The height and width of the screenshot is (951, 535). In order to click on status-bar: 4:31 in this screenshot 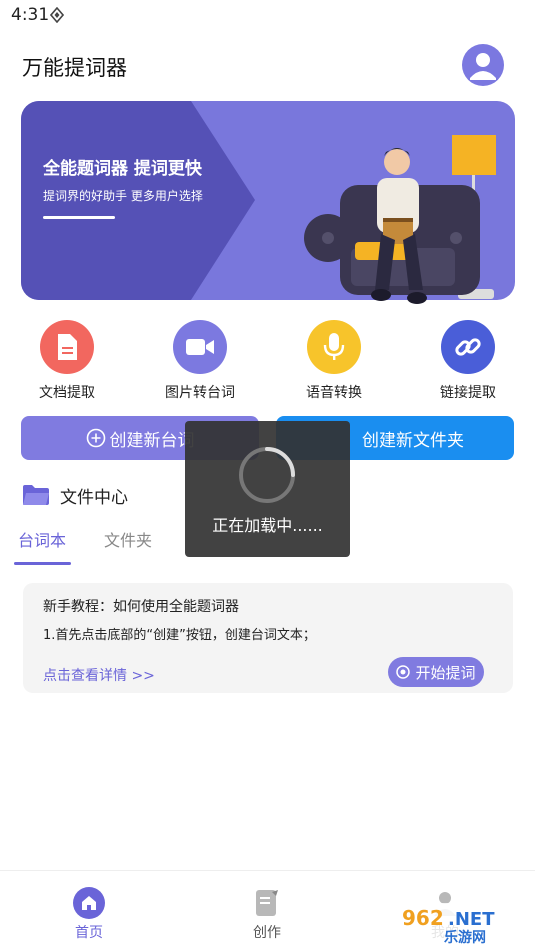, I will do `click(267, 15)`.